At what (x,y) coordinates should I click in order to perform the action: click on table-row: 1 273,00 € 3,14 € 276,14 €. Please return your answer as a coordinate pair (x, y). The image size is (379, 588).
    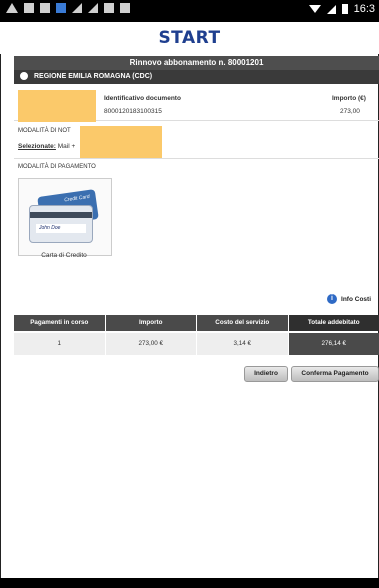
    Looking at the image, I should click on (196, 344).